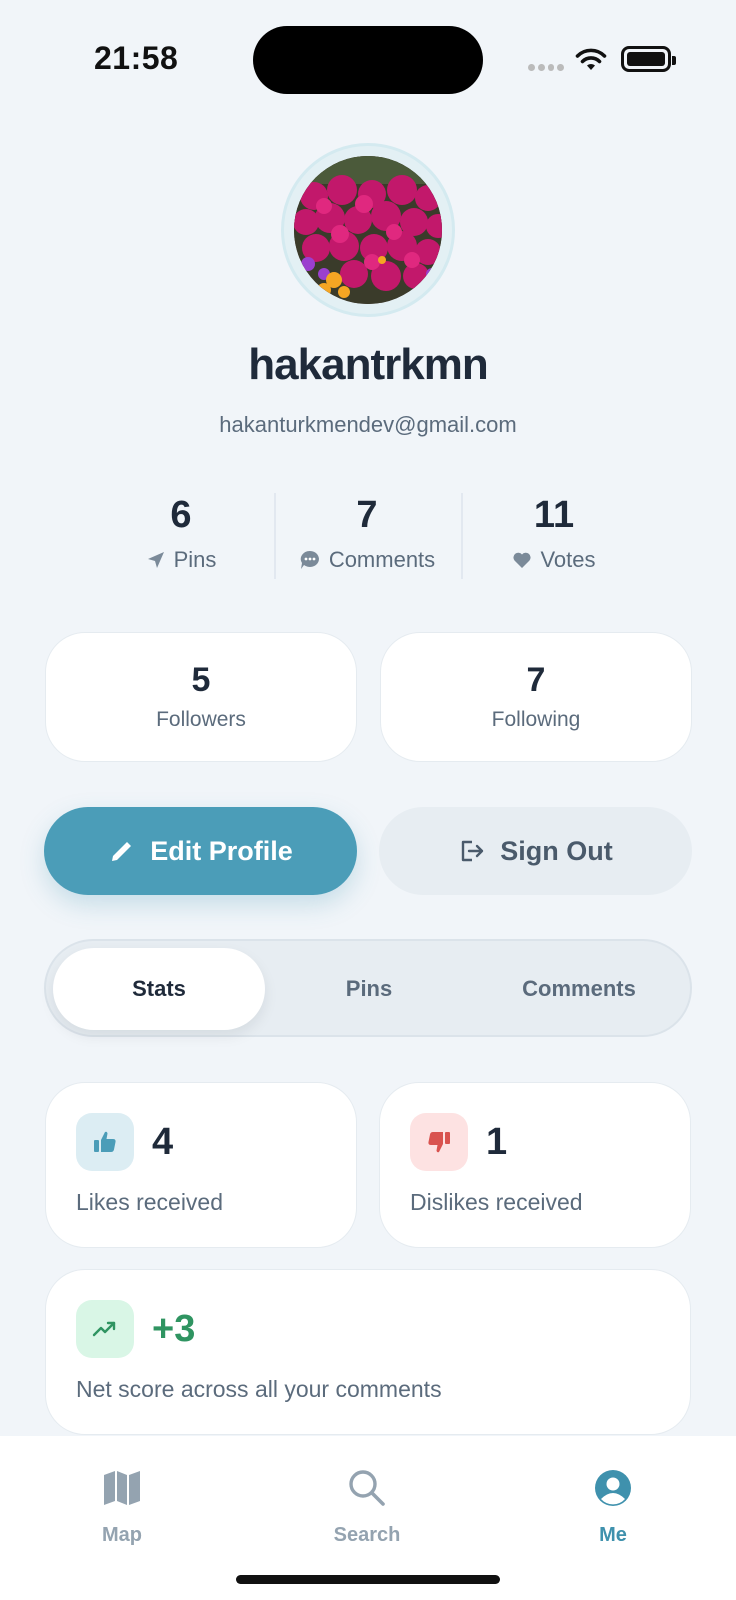 This screenshot has width=736, height=1600. What do you see at coordinates (368, 364) in the screenshot?
I see `profile-username: hakantrkmn` at bounding box center [368, 364].